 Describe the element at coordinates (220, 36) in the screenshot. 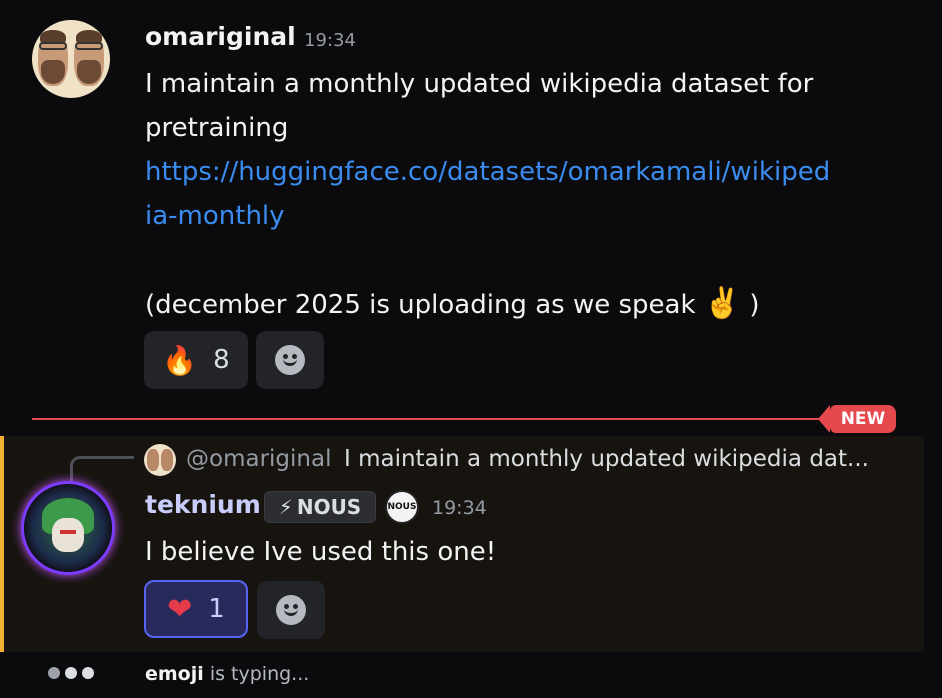

I see `username: omariginal` at that location.